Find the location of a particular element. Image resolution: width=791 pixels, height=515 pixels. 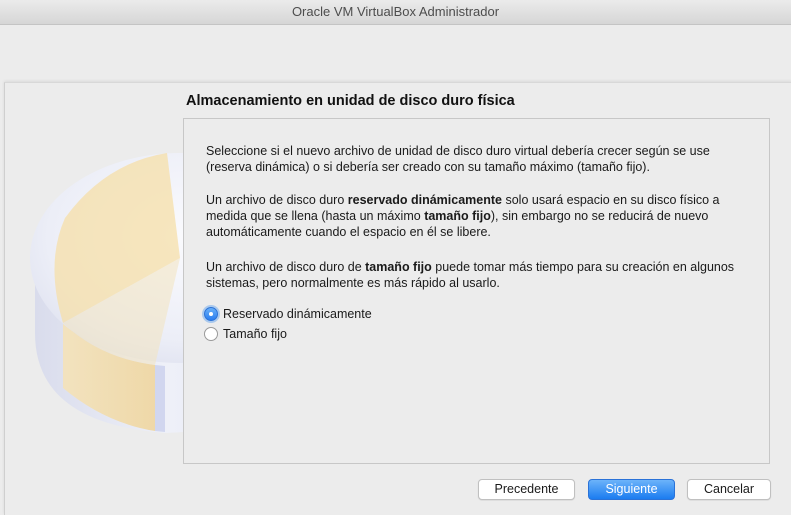

radio-button-selected is located at coordinates (211, 314).